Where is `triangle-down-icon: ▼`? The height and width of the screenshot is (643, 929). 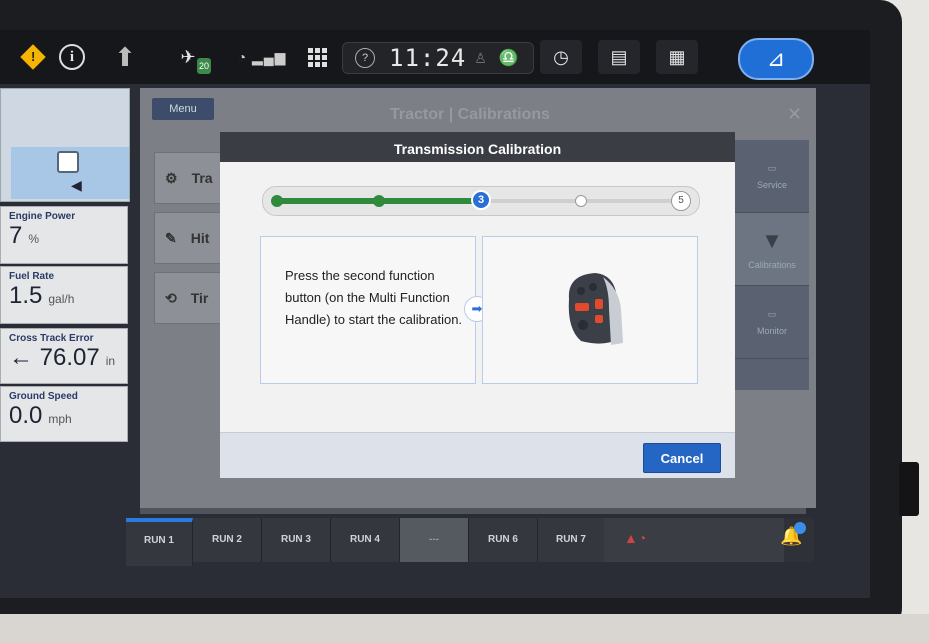
triangle-down-icon: ▼ is located at coordinates (772, 240).